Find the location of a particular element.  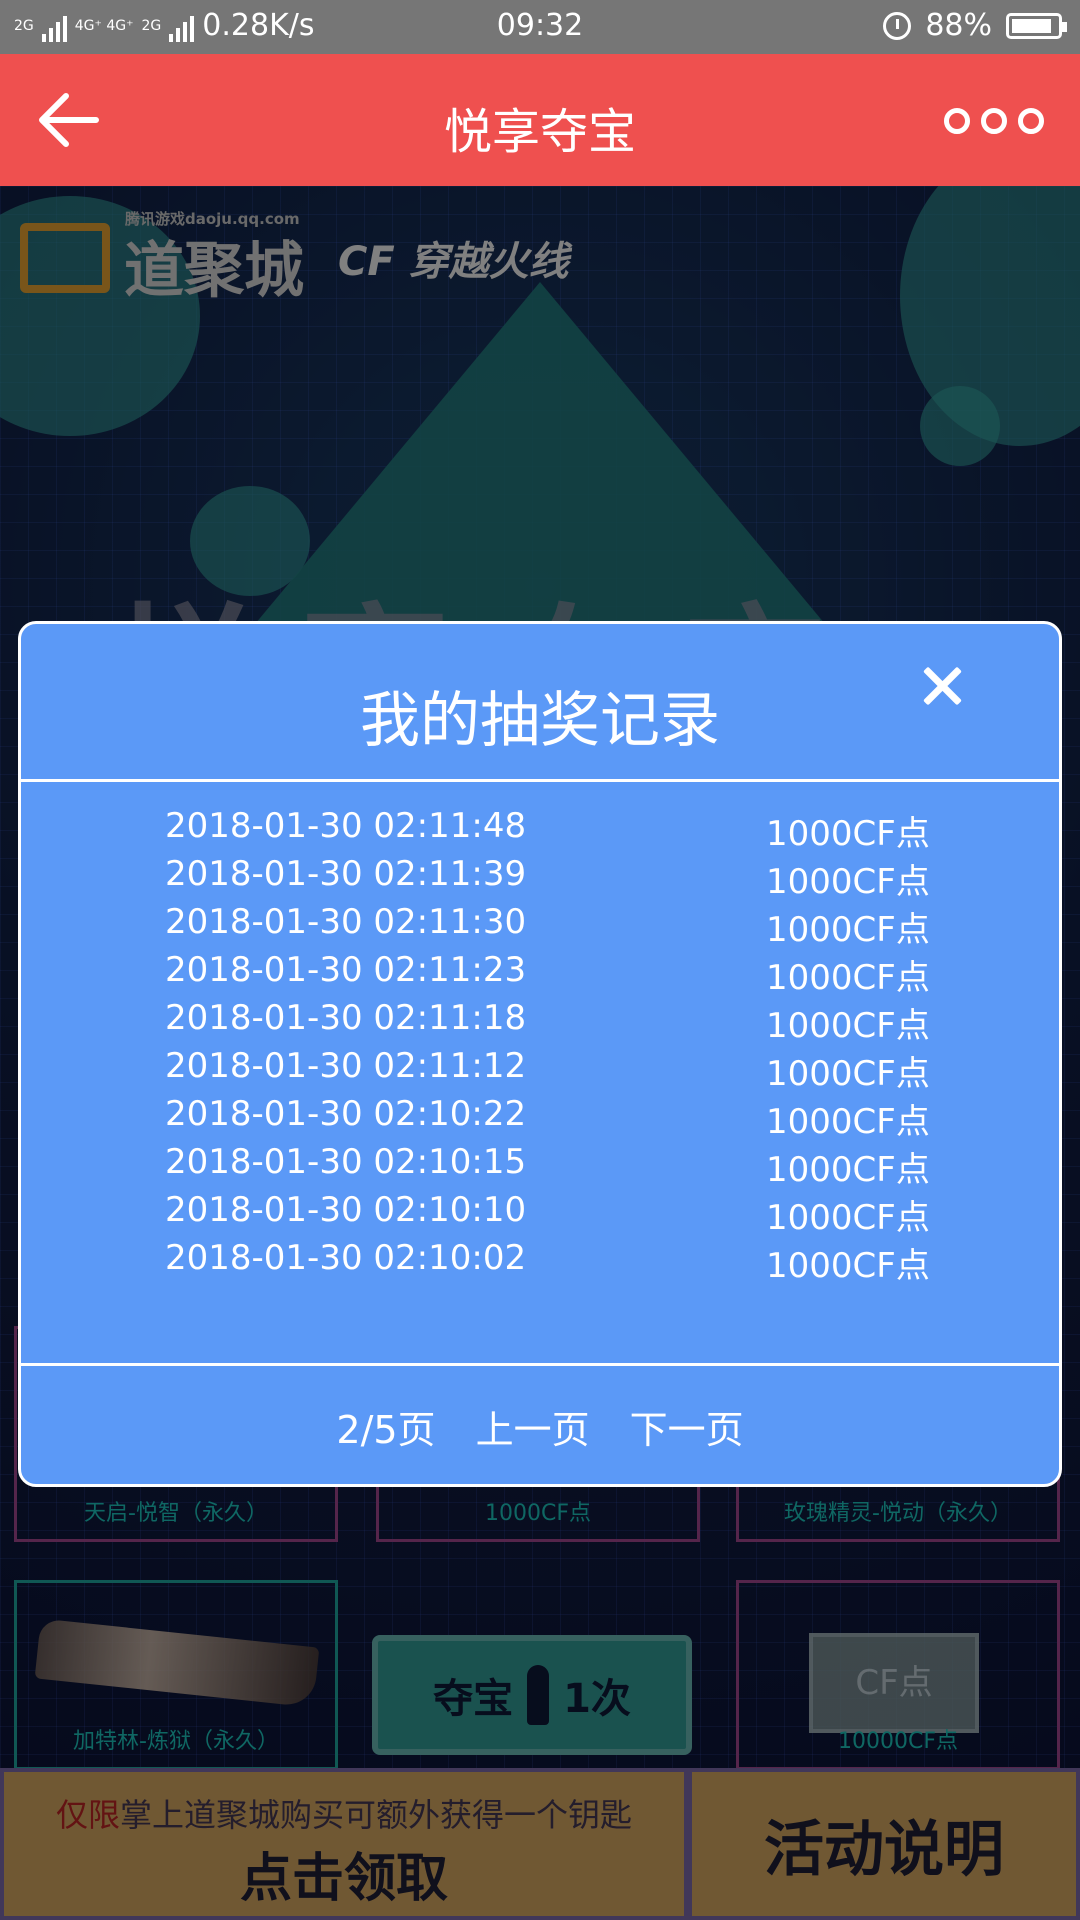

record-date: 2018-01-30 02:10:02 is located at coordinates (346, 1258).